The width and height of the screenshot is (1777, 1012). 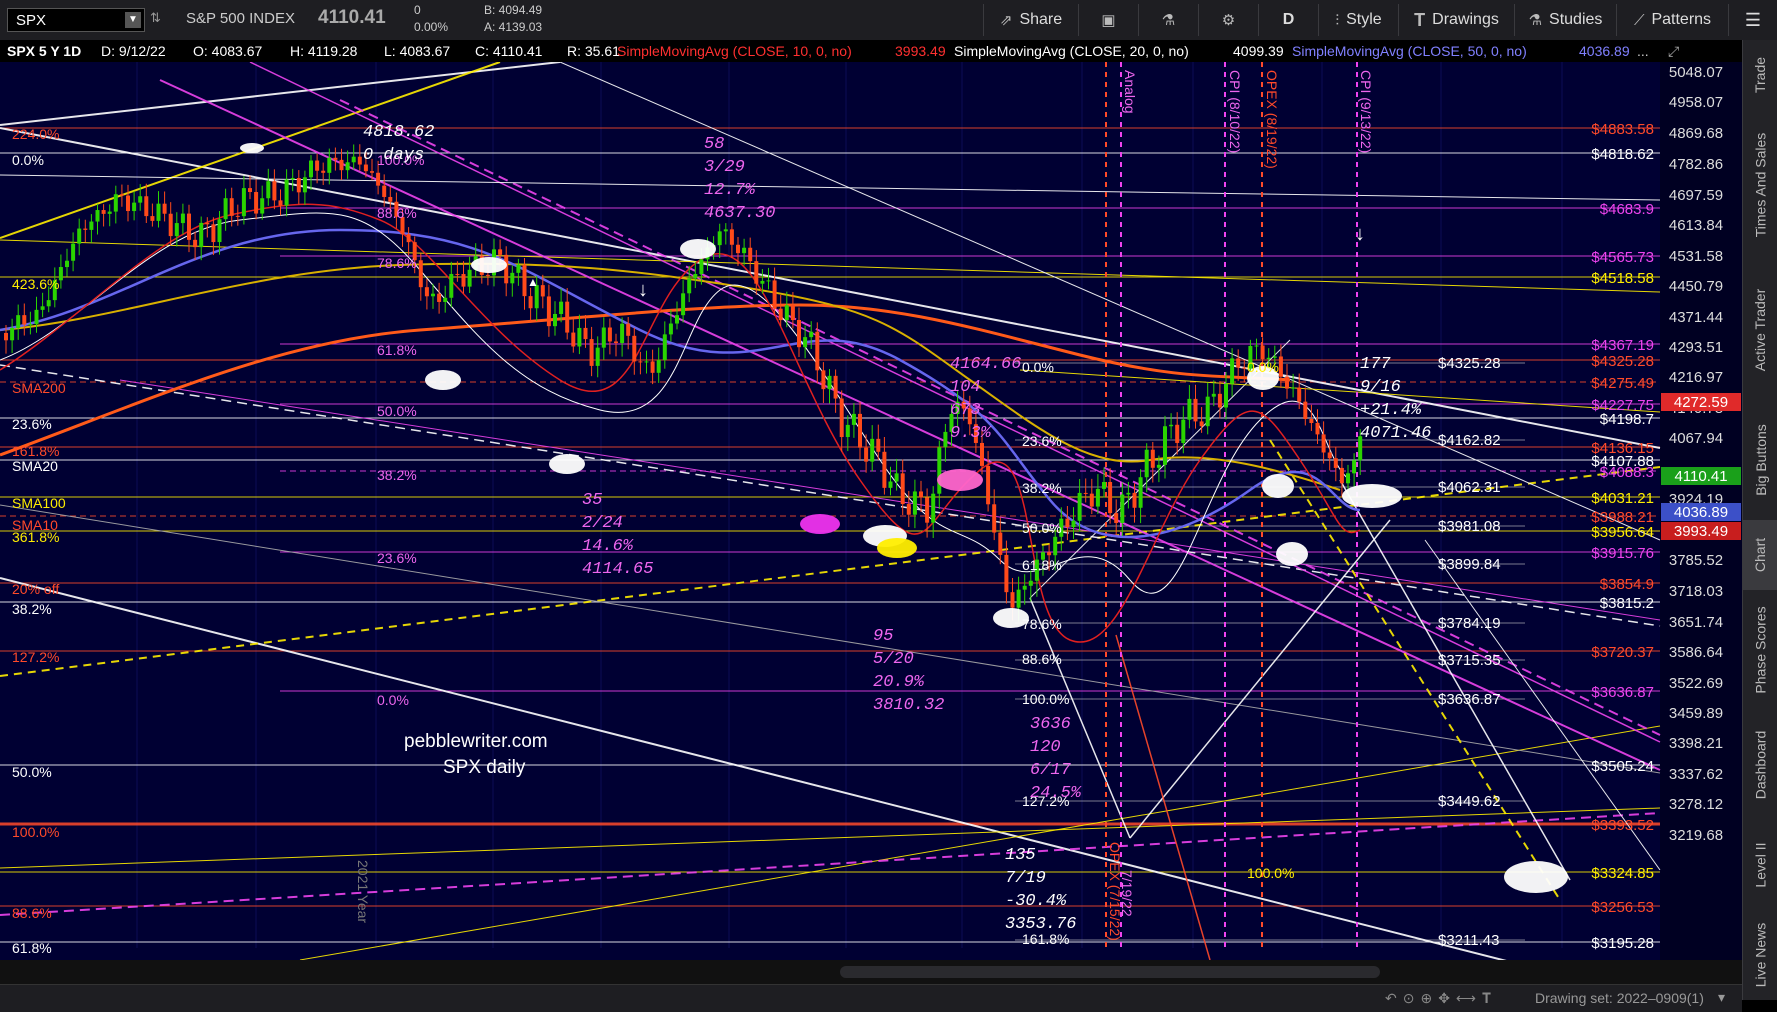 I want to click on tab-level-ii: Level II, so click(x=1760, y=865).